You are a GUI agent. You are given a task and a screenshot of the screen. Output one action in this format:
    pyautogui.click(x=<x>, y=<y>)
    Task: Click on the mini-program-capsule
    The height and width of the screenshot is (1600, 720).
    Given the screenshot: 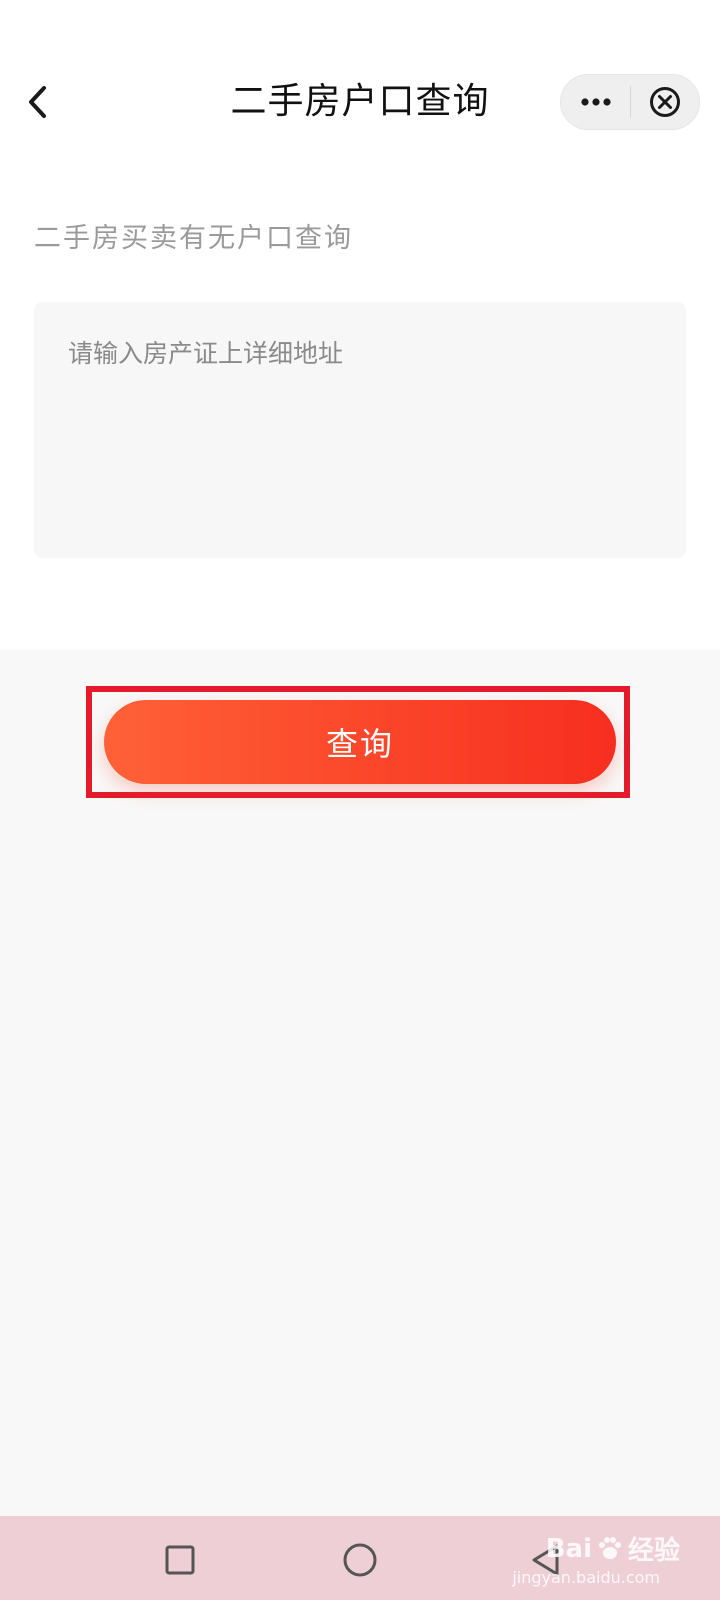 What is the action you would take?
    pyautogui.click(x=630, y=102)
    